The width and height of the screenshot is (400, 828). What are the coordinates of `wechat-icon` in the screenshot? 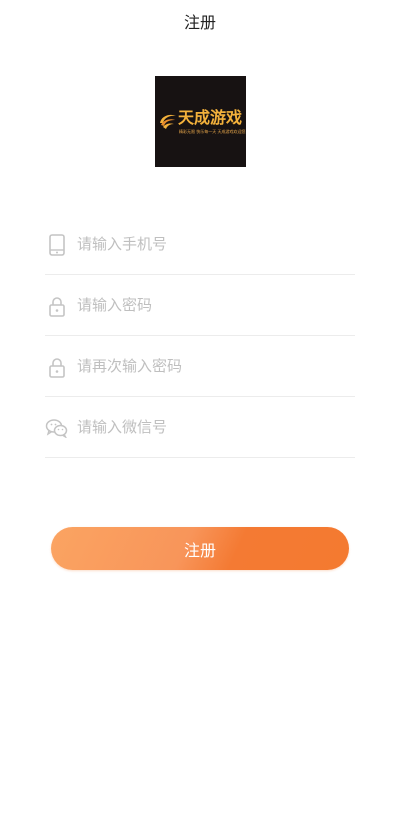 It's located at (57, 428).